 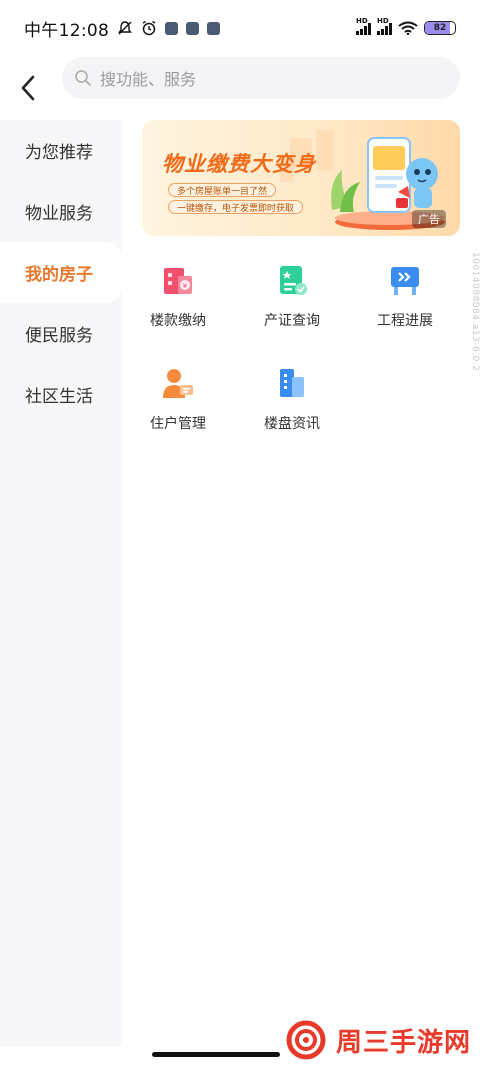 I want to click on banner-title: 物业缴费大变身, so click(x=239, y=164).